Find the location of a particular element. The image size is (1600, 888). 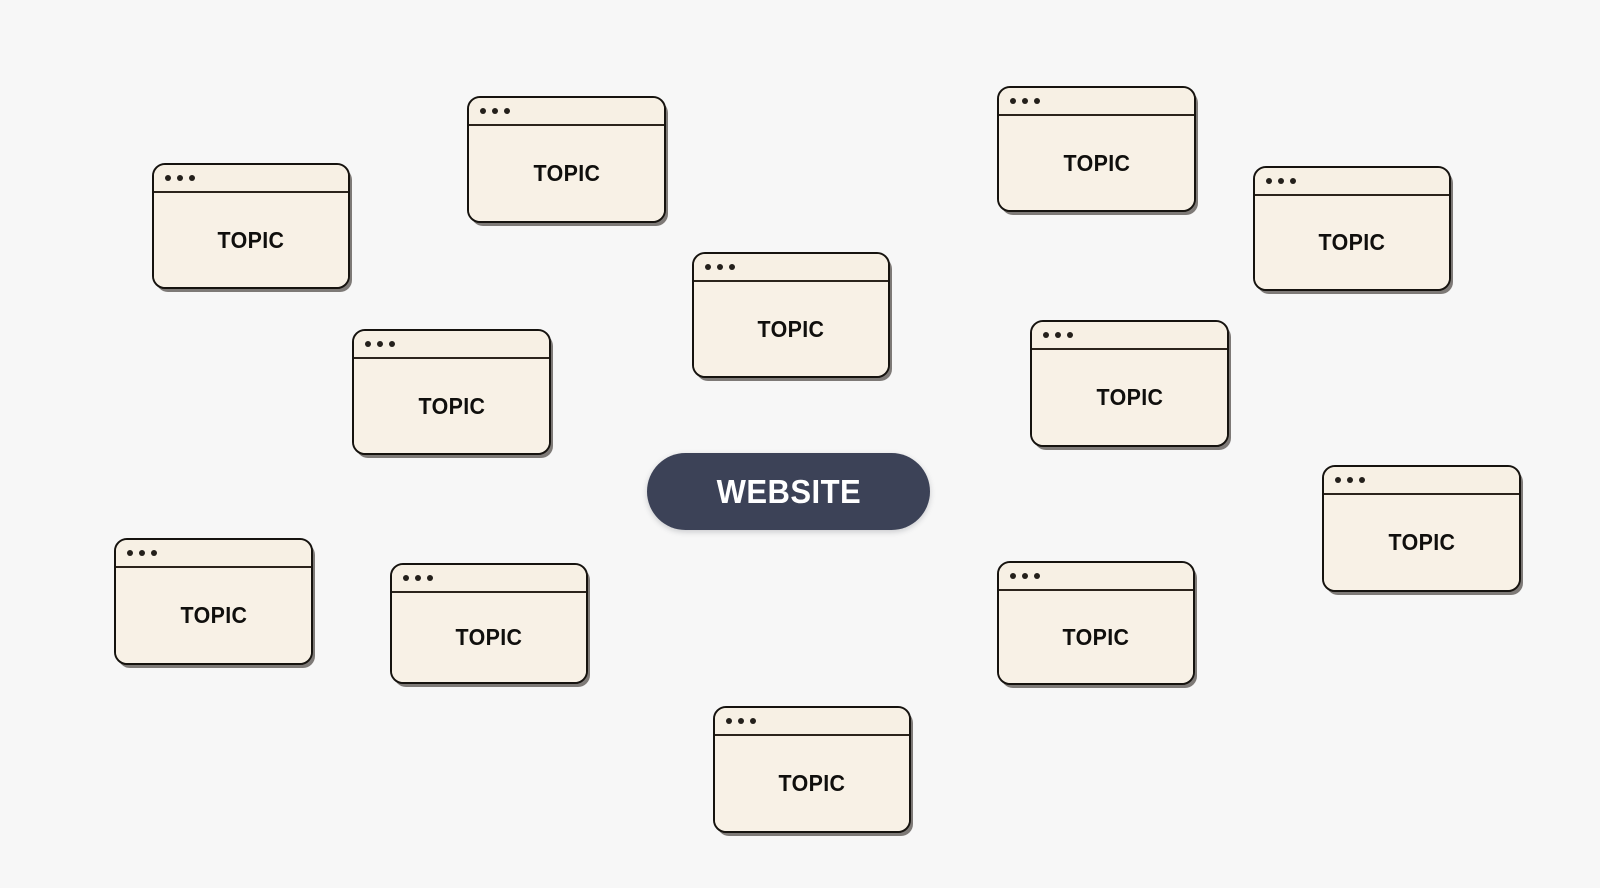

website-hub-label: WEBSITE is located at coordinates (788, 491).